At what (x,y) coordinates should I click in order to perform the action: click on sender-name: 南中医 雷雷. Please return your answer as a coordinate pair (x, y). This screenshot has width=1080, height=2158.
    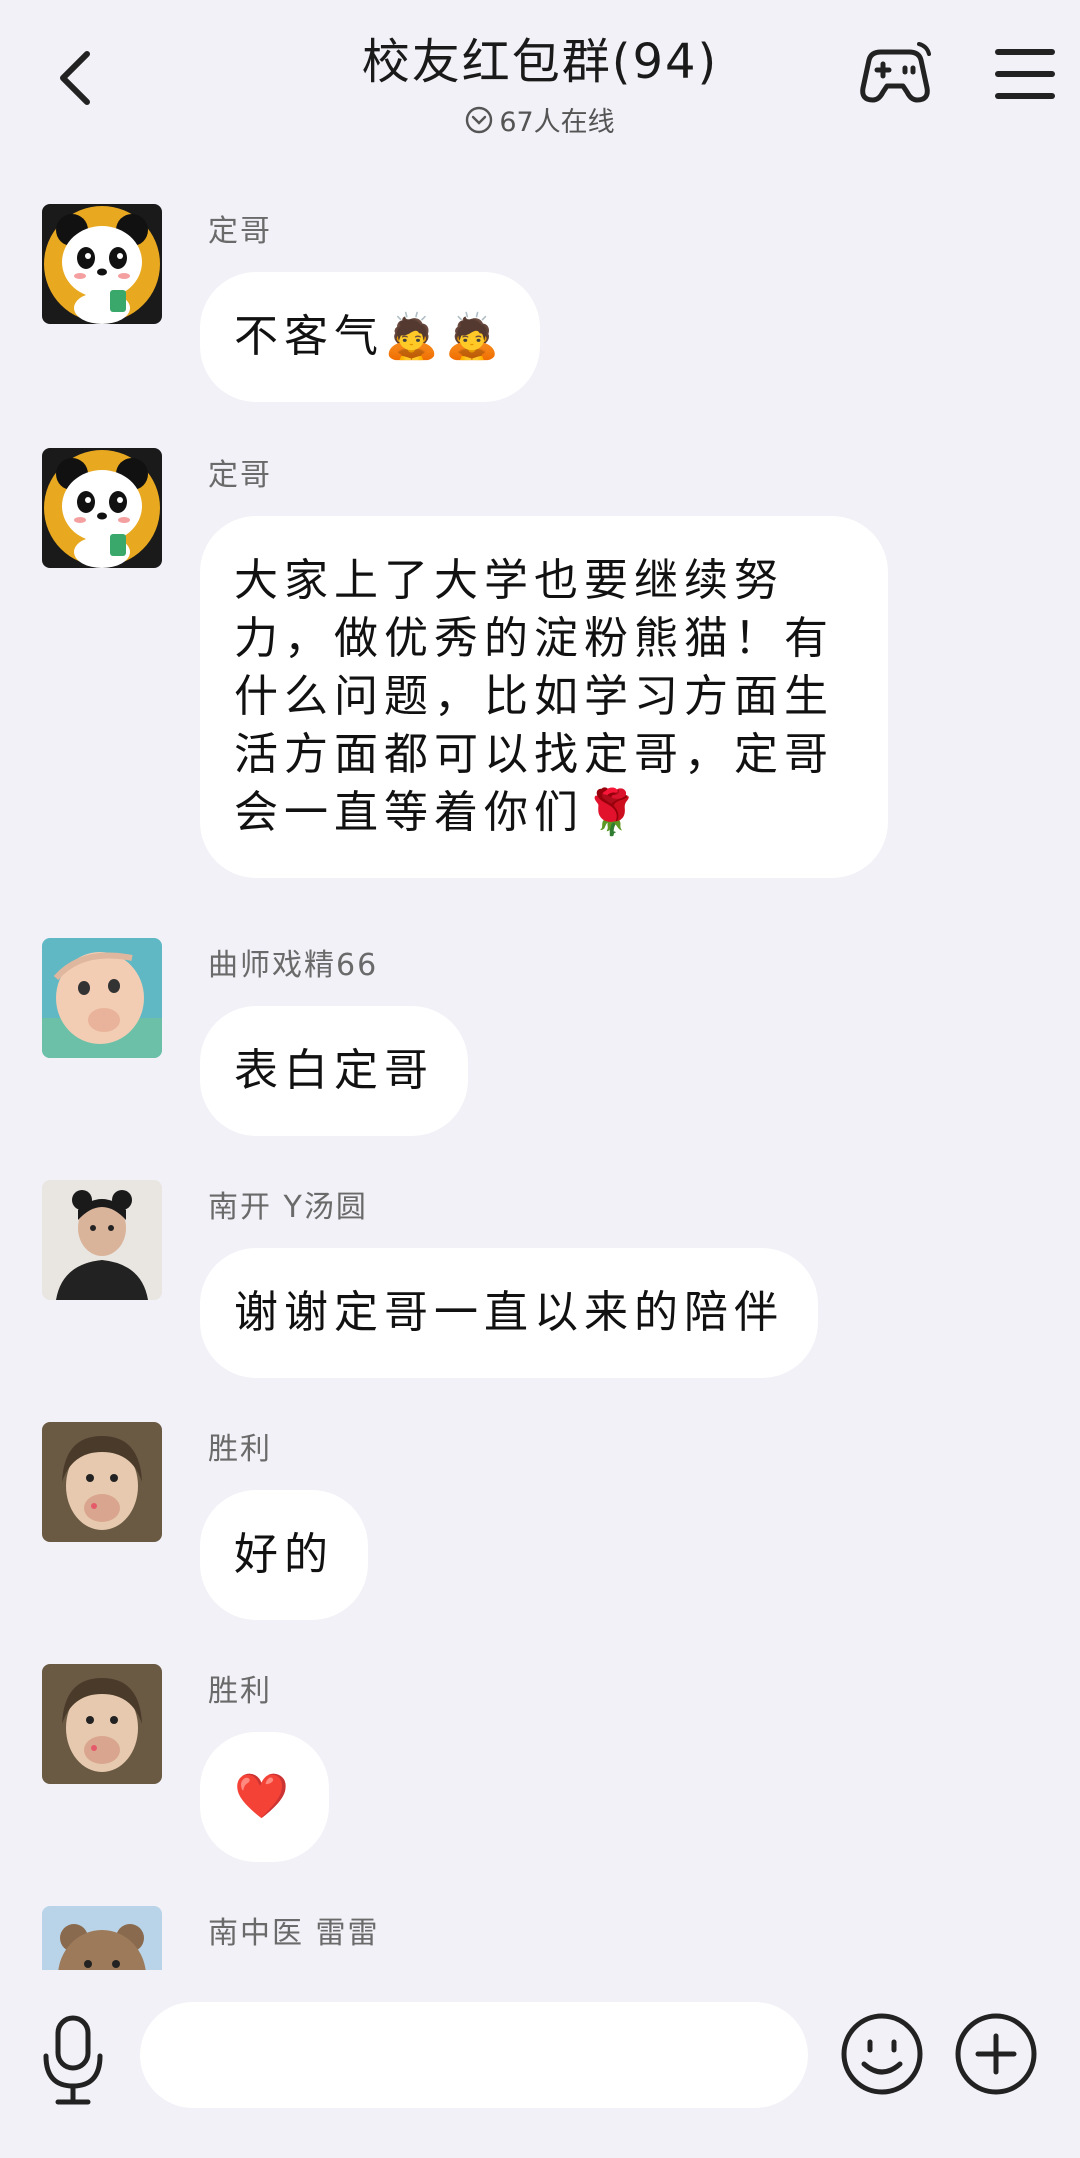
    Looking at the image, I should click on (294, 1933).